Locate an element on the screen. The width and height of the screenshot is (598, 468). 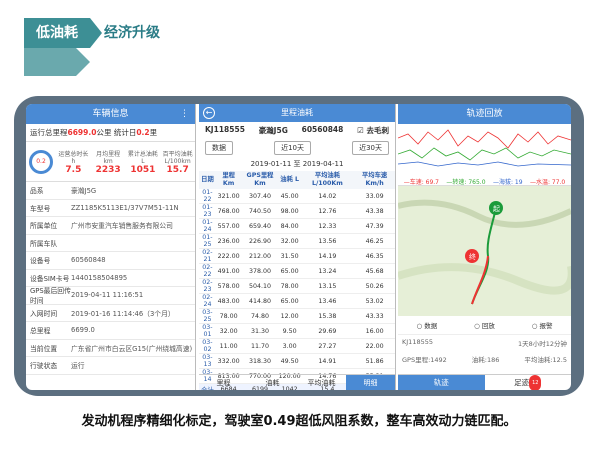
tab-mileage: 里程 is located at coordinates (223, 382).